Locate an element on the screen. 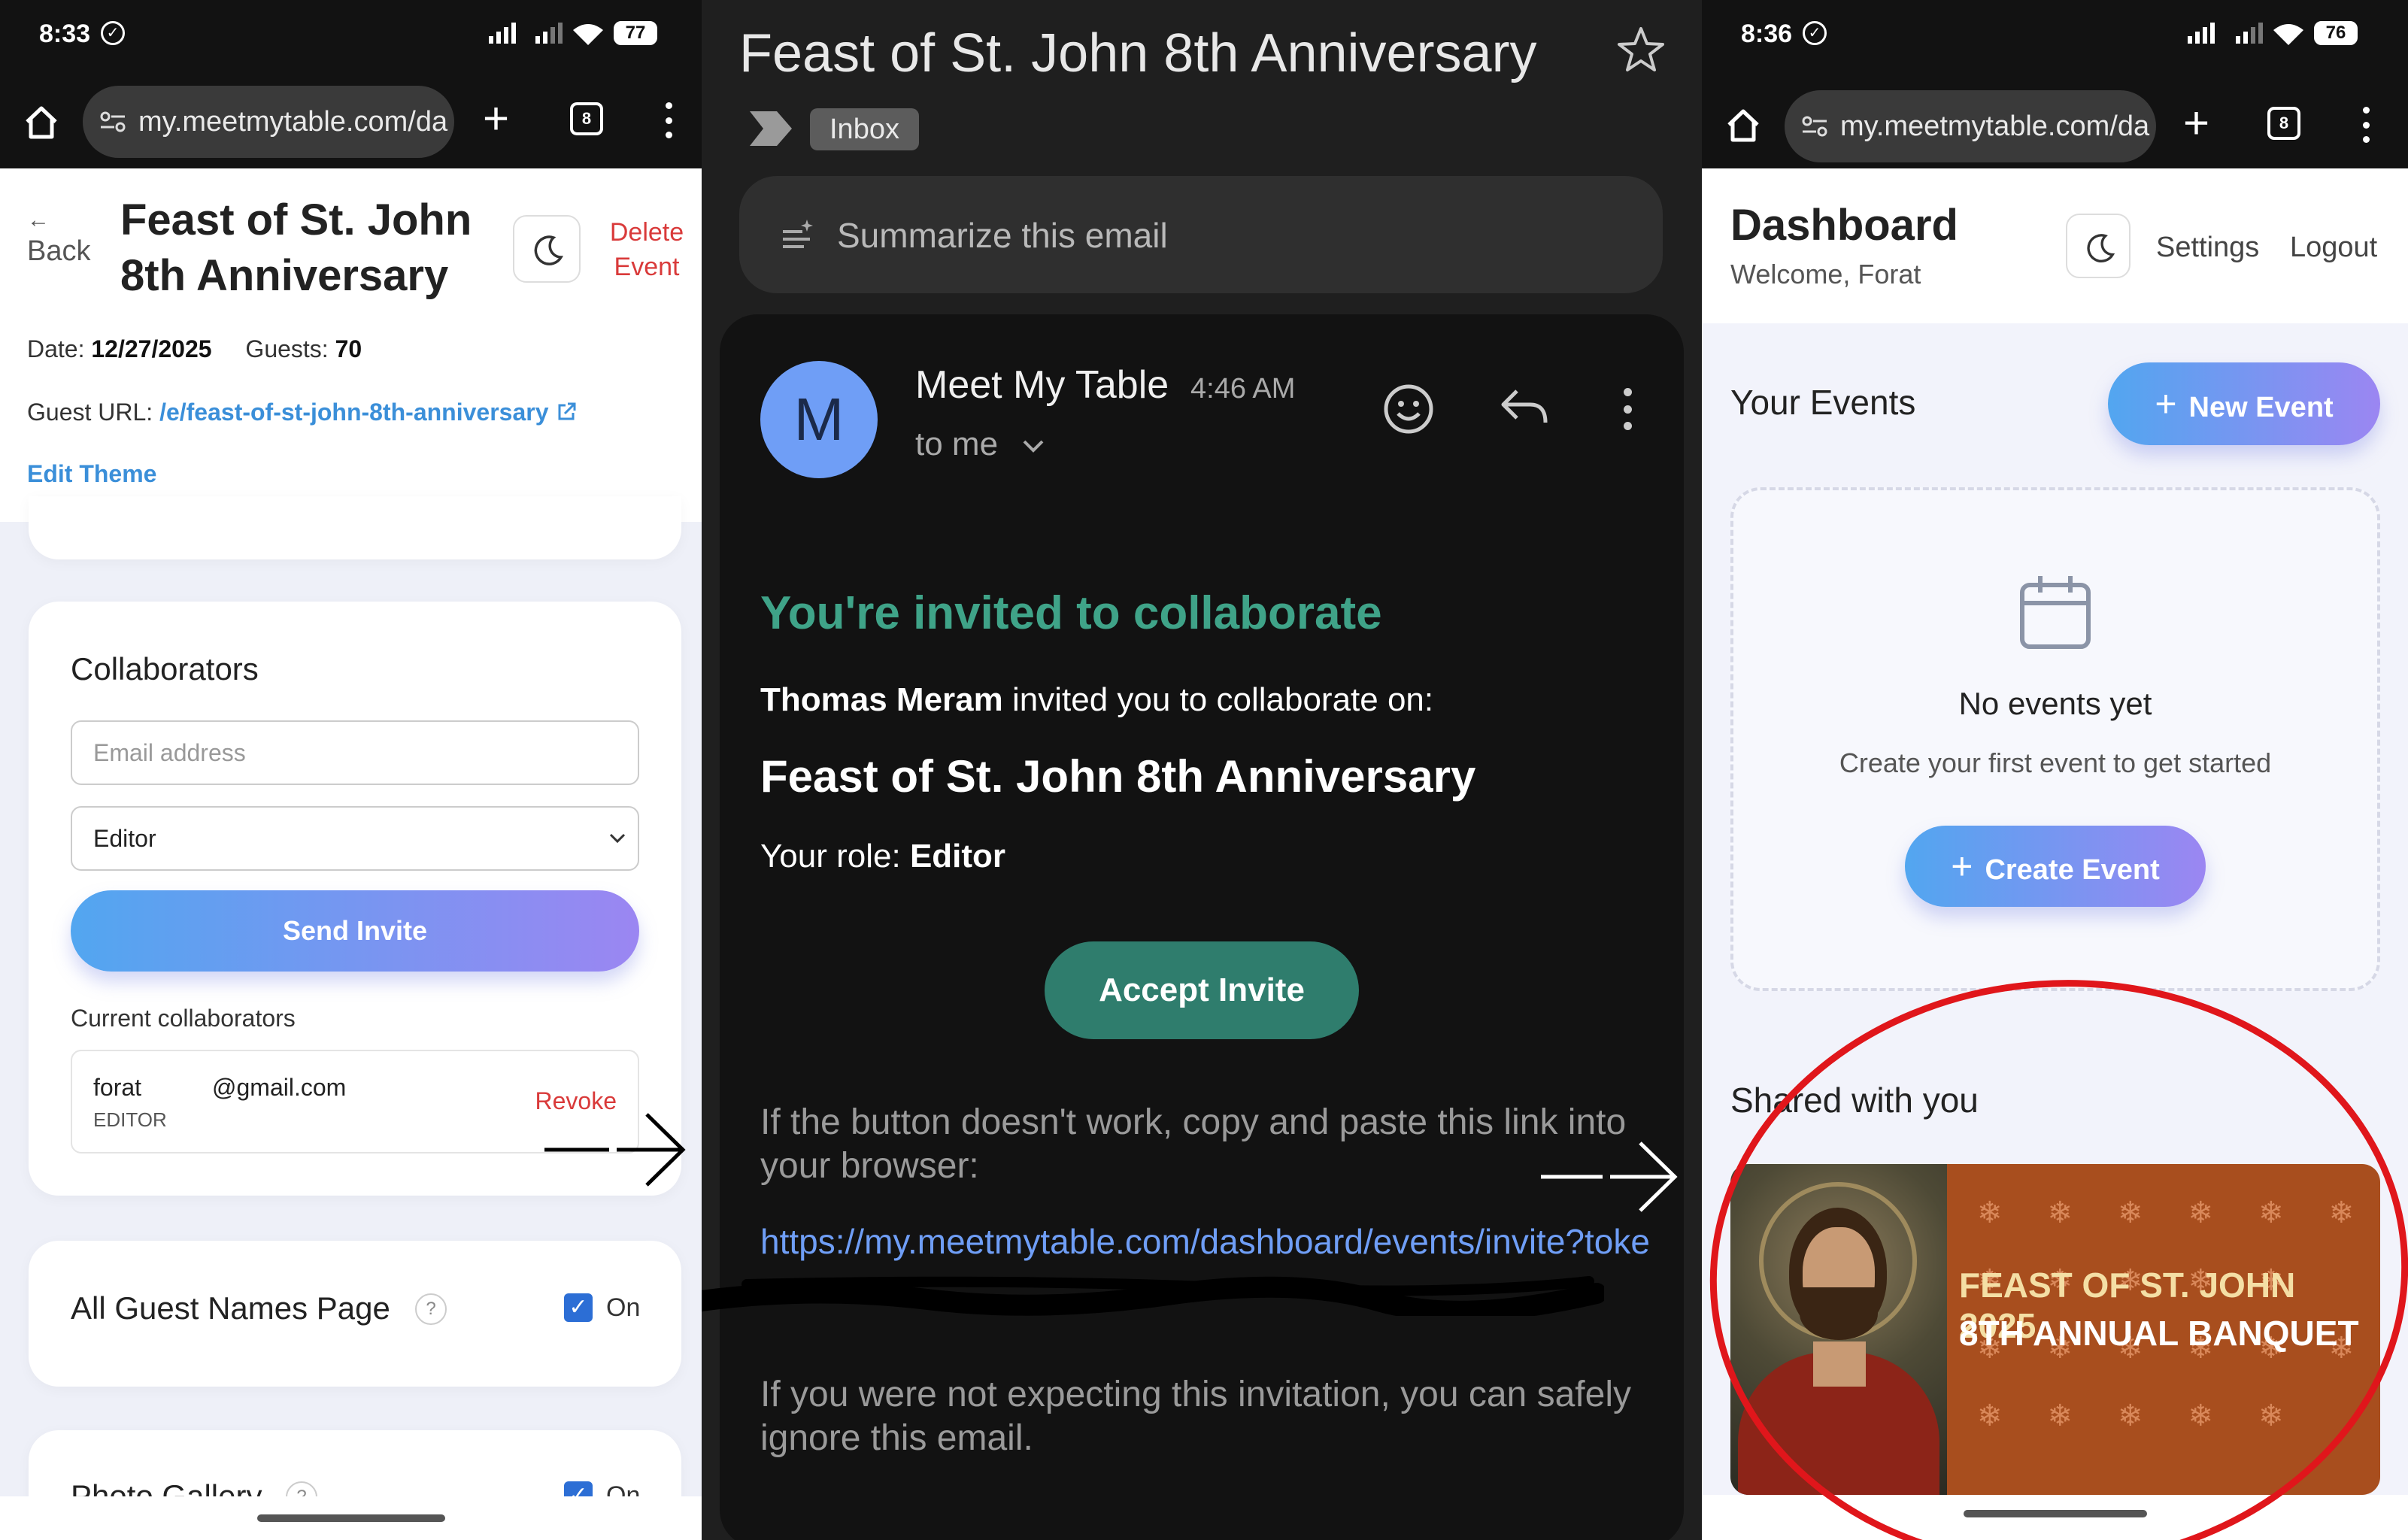  event-name: Feast of St. John 8th Anniversary is located at coordinates (1118, 776).